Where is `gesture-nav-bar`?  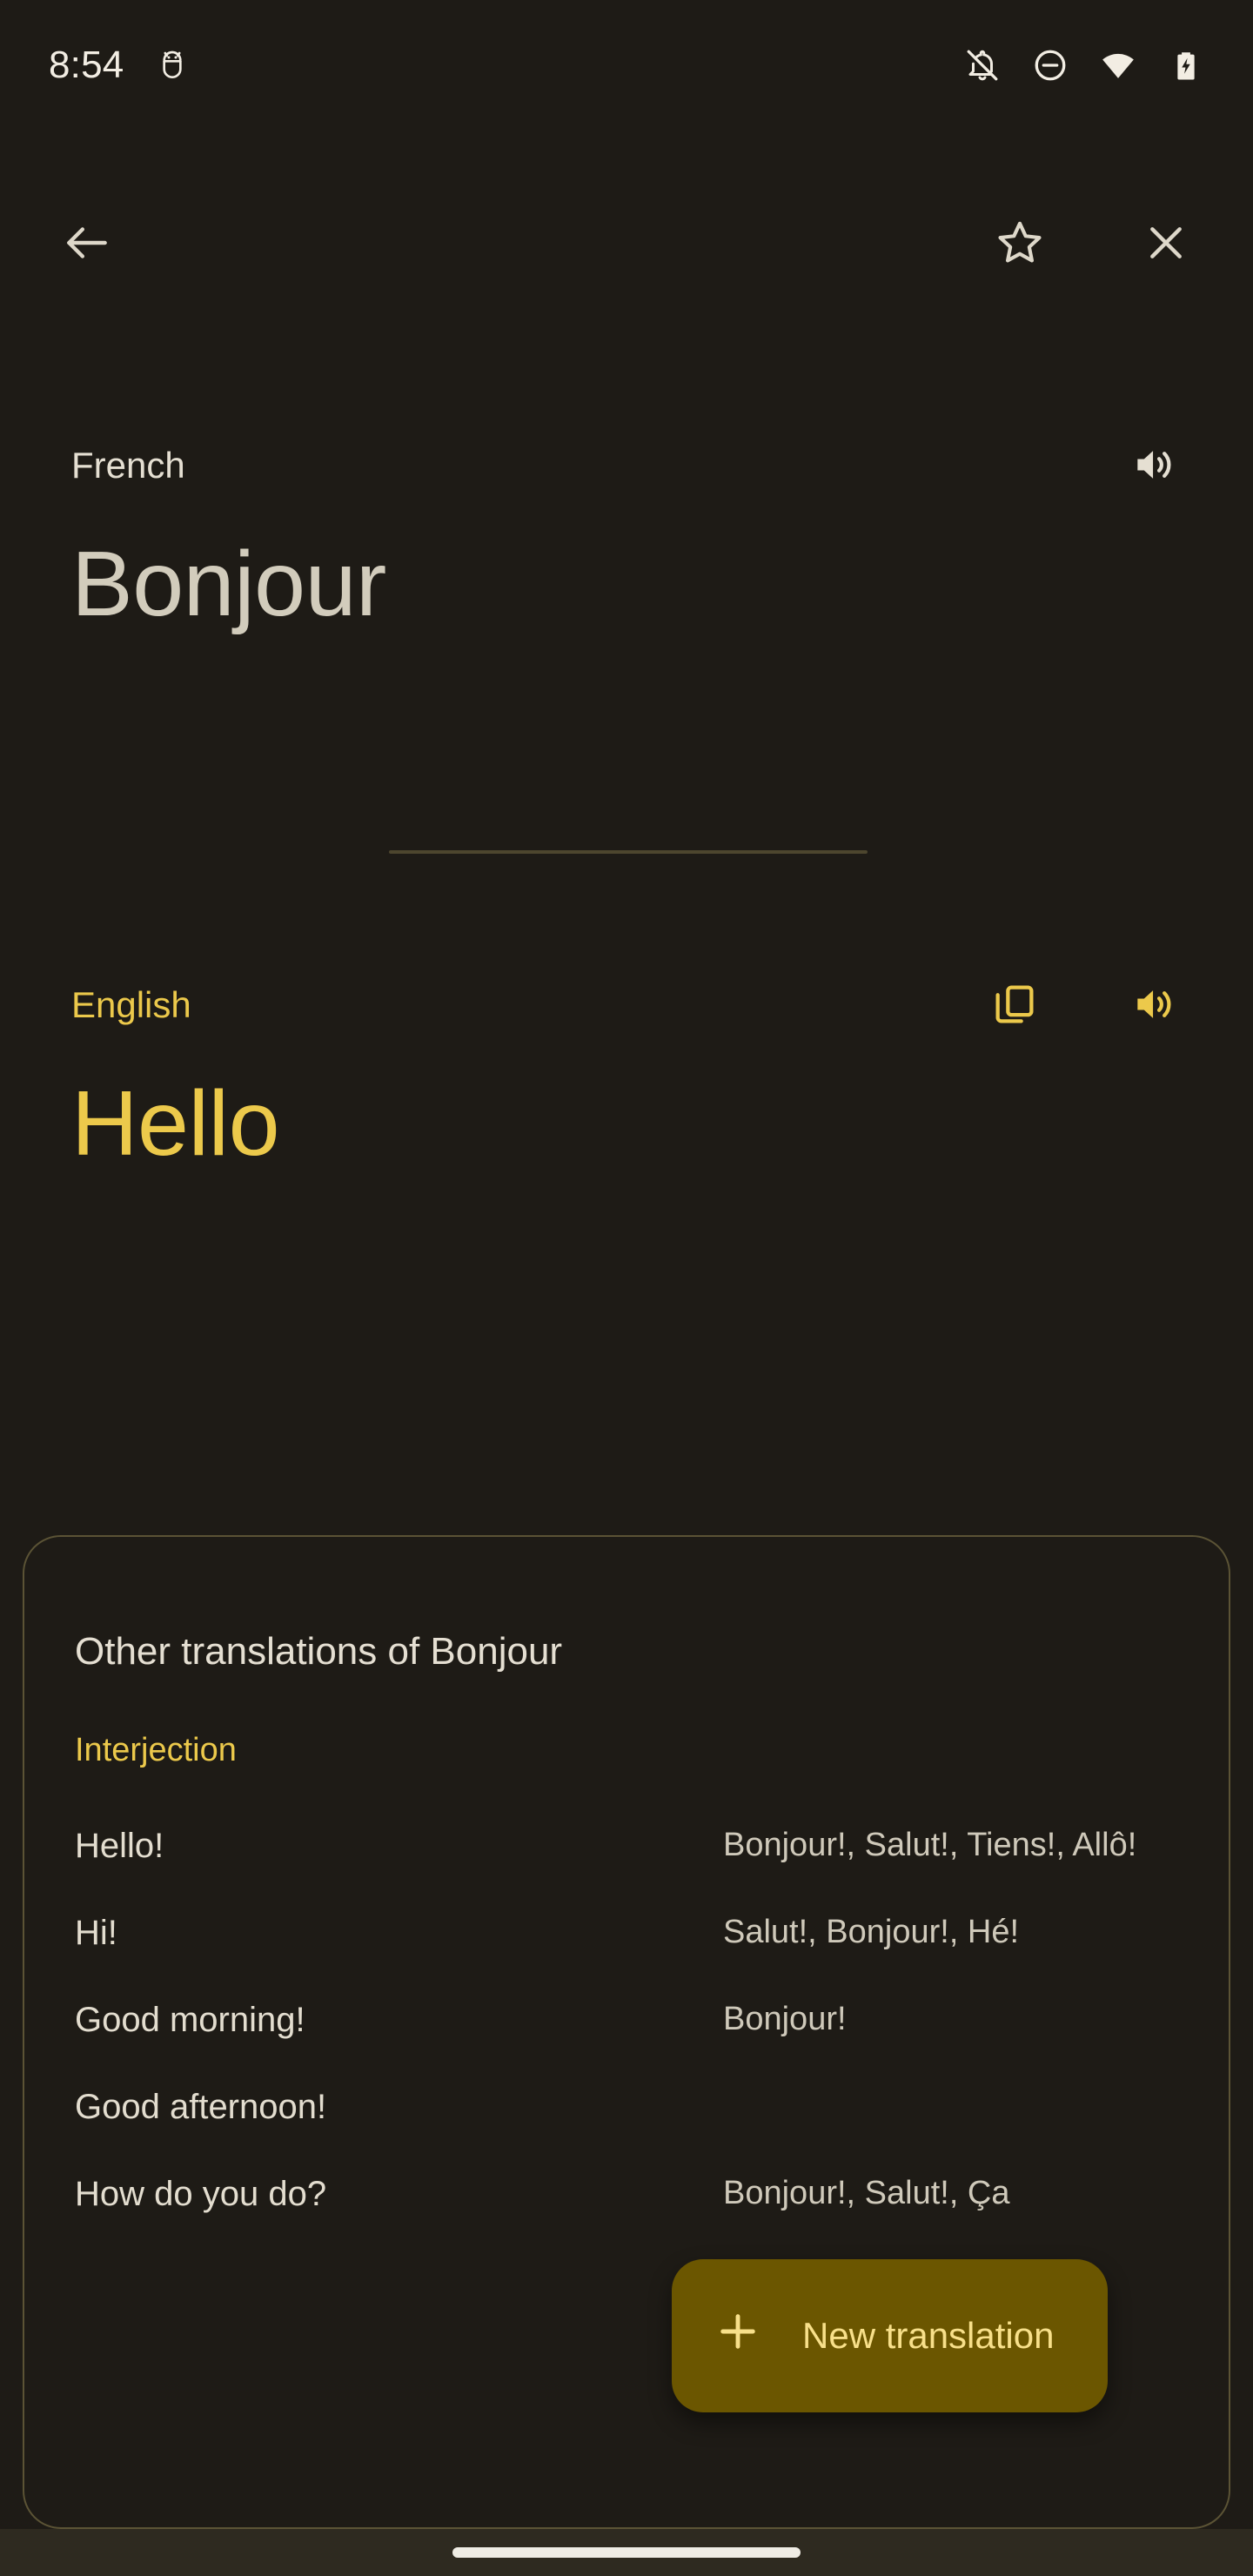
gesture-nav-bar is located at coordinates (626, 2553).